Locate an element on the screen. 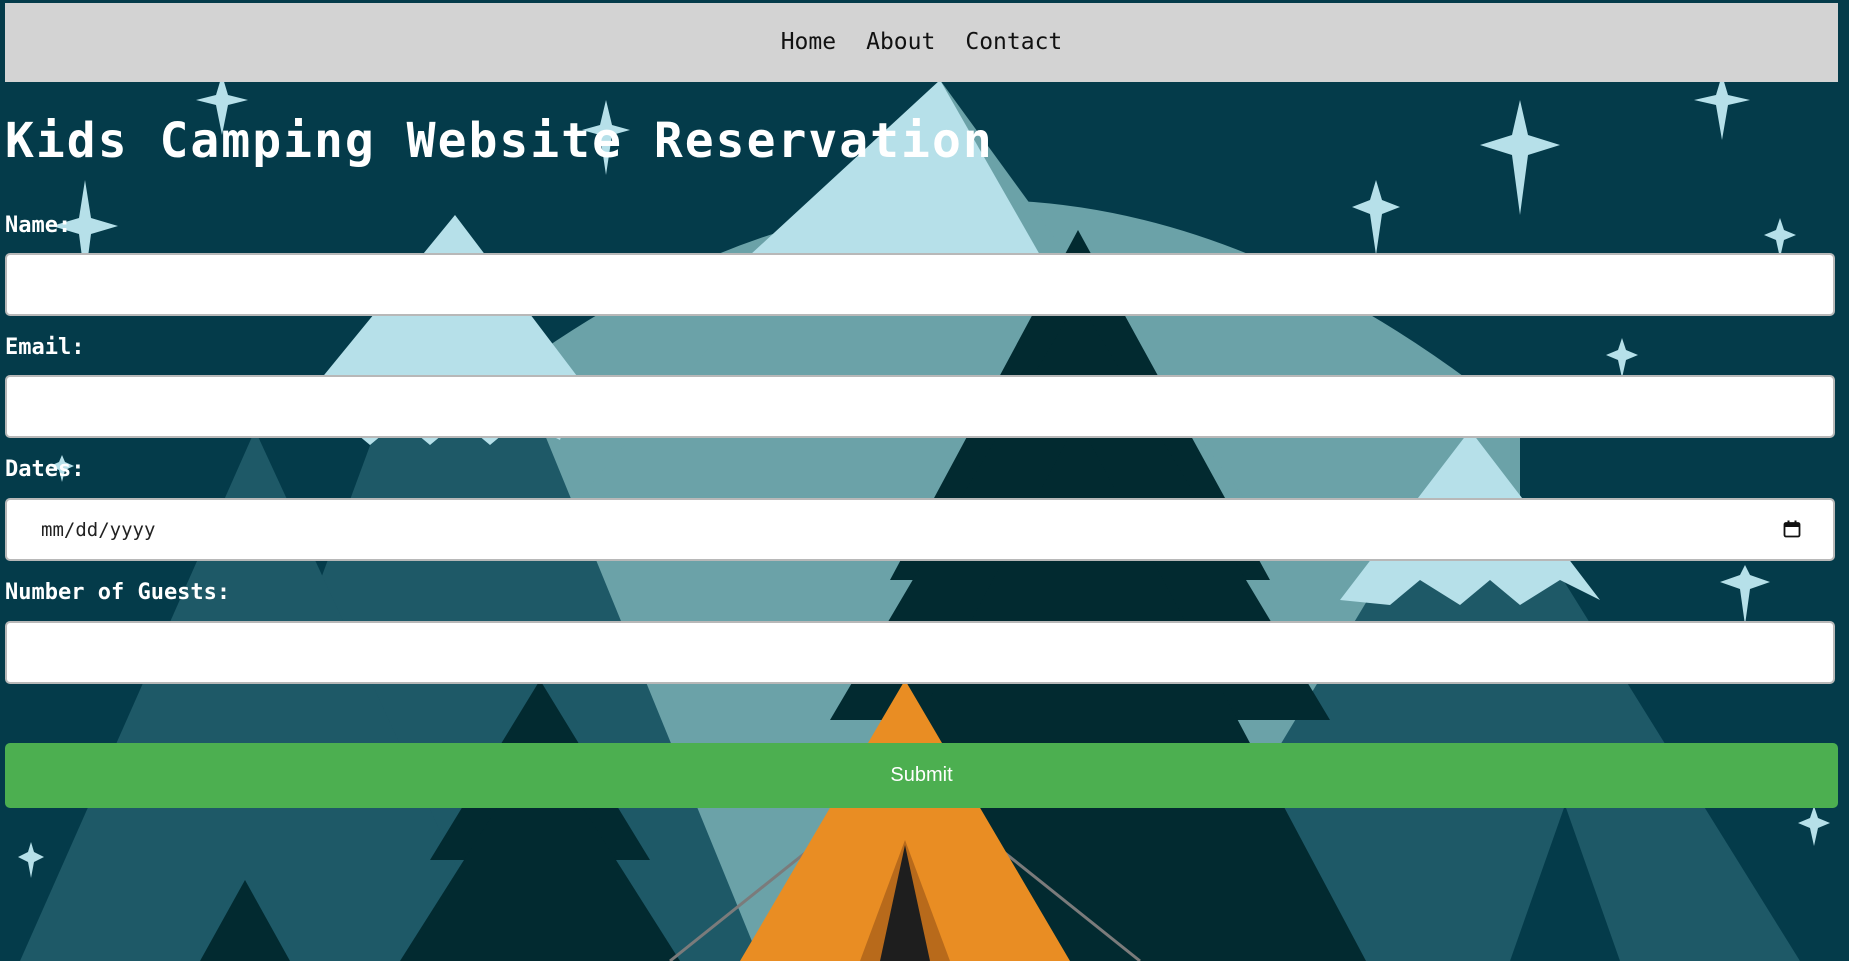 The height and width of the screenshot is (961, 1849). dates-label: Dates: is located at coordinates (45, 469).